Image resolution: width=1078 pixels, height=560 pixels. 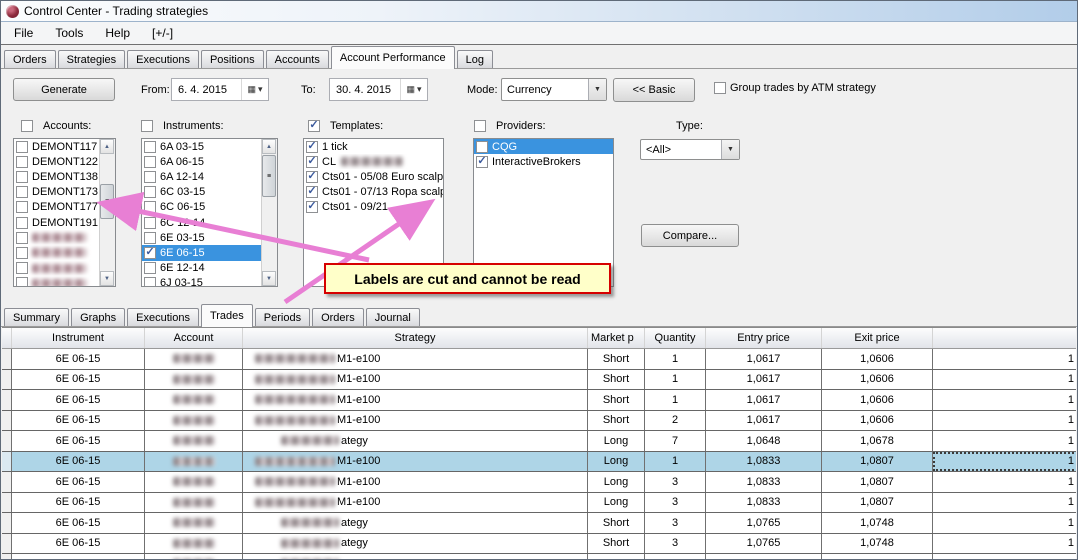 I want to click on list-item: DEMONT177, so click(x=57, y=207).